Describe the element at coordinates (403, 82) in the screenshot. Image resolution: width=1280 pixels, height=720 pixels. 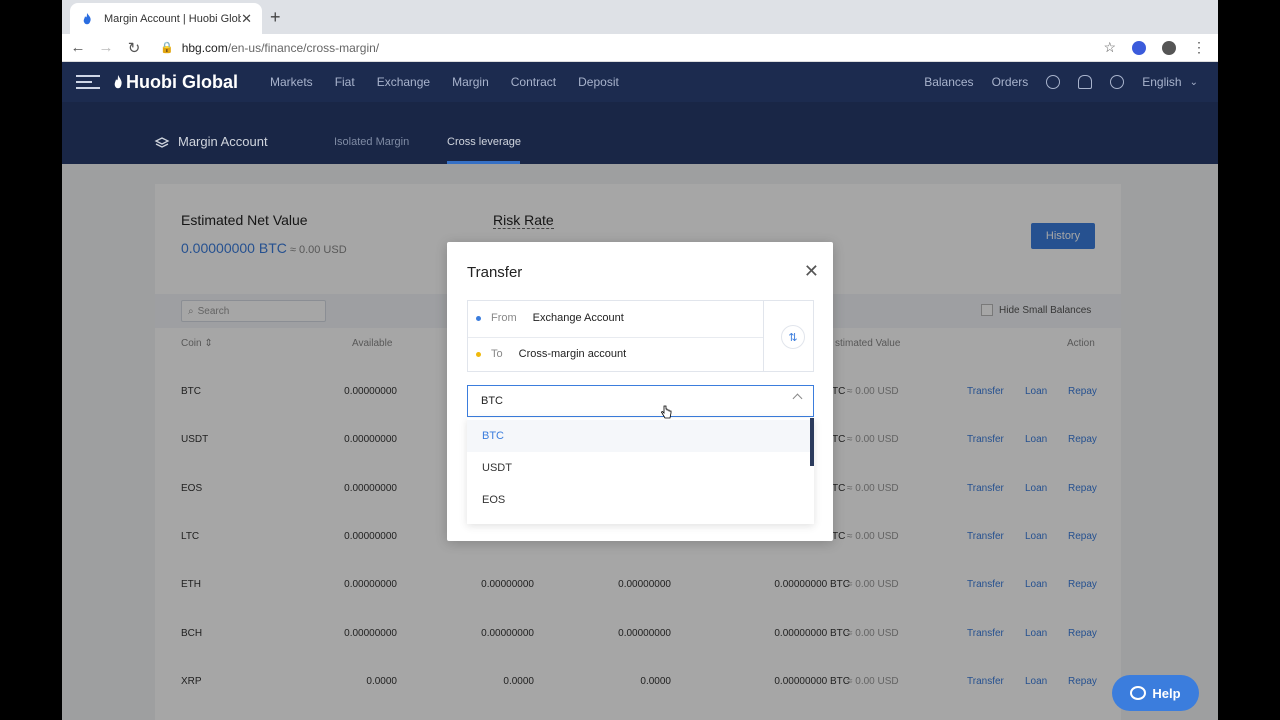
I see `nav-link-exchange: Exchange` at that location.